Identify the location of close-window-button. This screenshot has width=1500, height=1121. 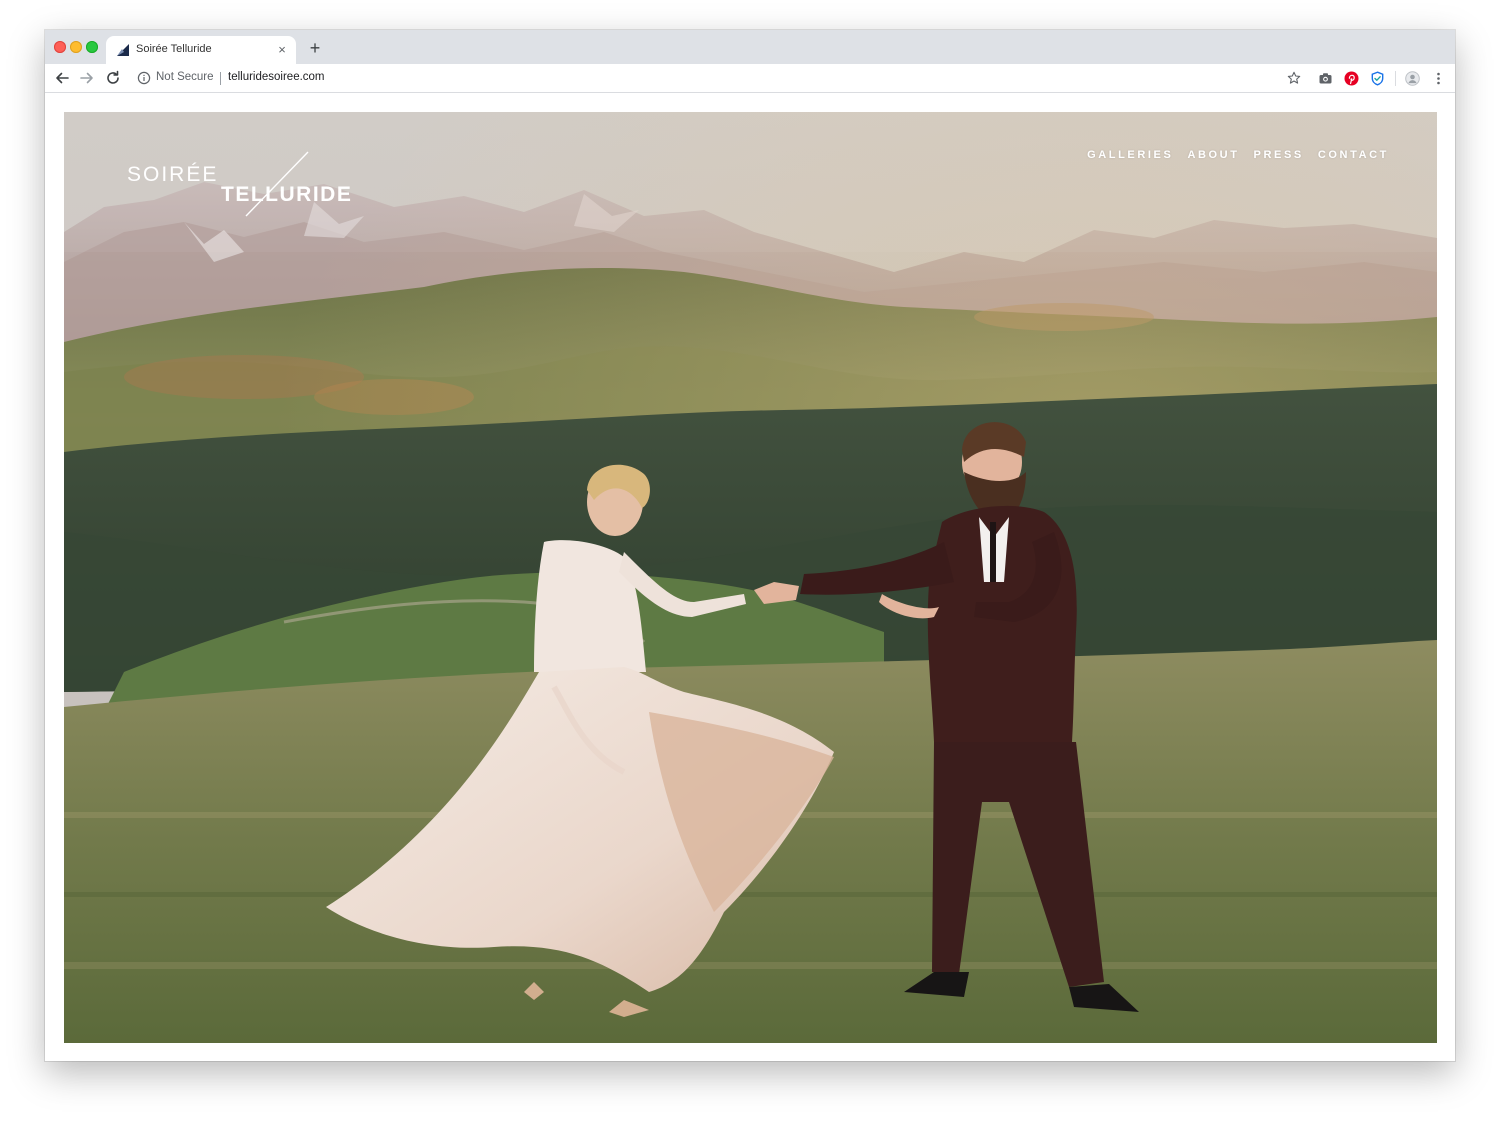
(60, 47).